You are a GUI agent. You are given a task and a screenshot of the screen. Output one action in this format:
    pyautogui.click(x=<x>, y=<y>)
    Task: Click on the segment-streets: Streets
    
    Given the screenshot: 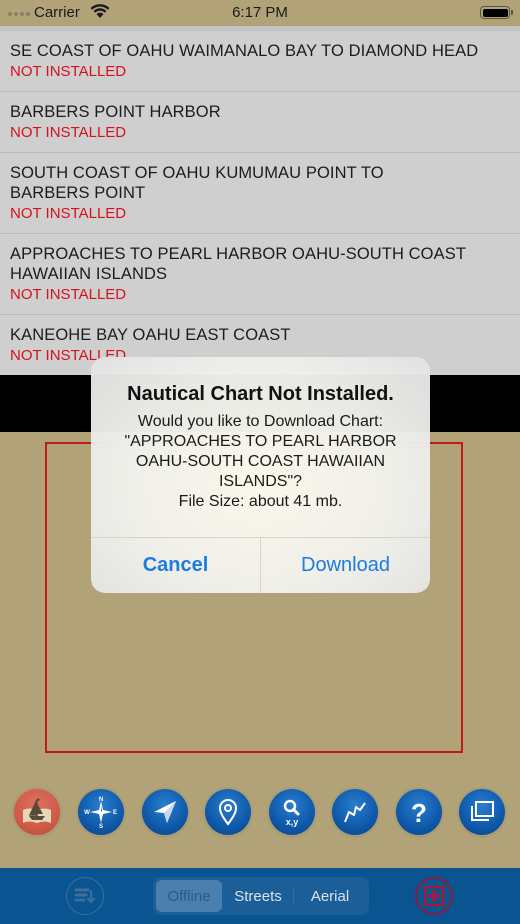 What is the action you would take?
    pyautogui.click(x=258, y=896)
    